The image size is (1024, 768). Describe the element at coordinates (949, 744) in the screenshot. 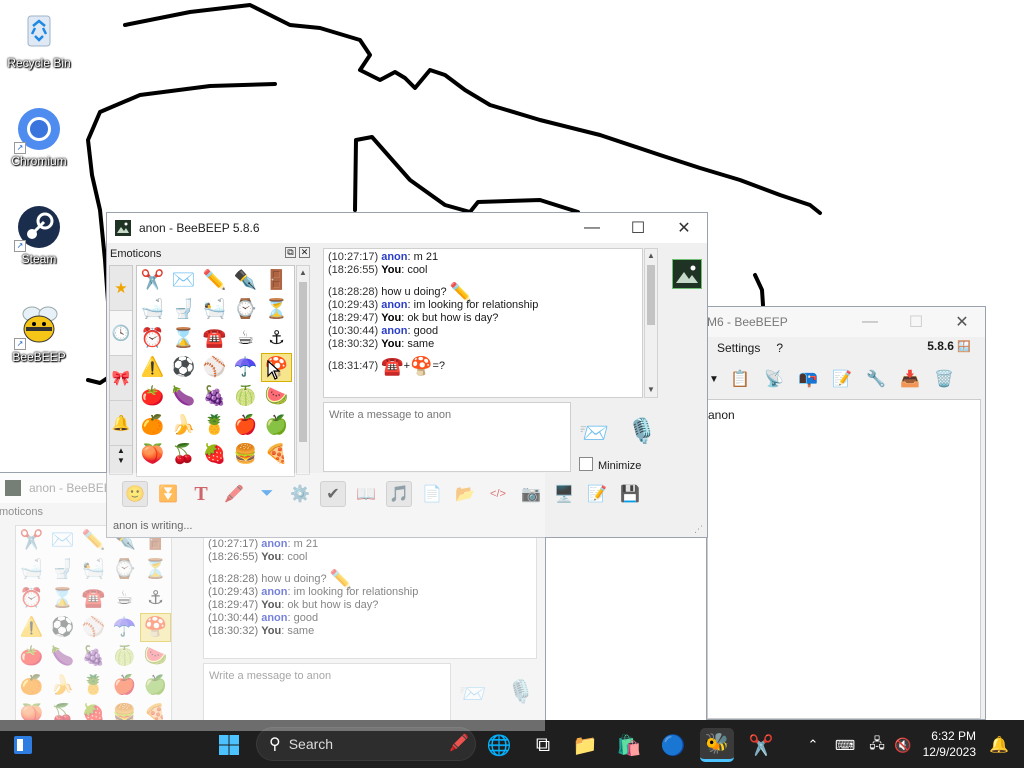

I see `clock: 6:32 PM 12/9/2023` at that location.